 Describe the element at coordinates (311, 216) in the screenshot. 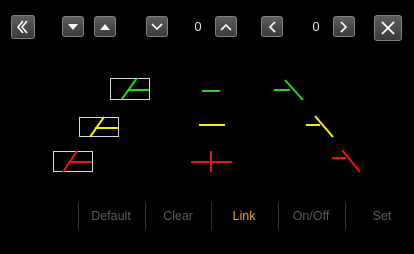

I see `onoff-button: On/Off` at that location.